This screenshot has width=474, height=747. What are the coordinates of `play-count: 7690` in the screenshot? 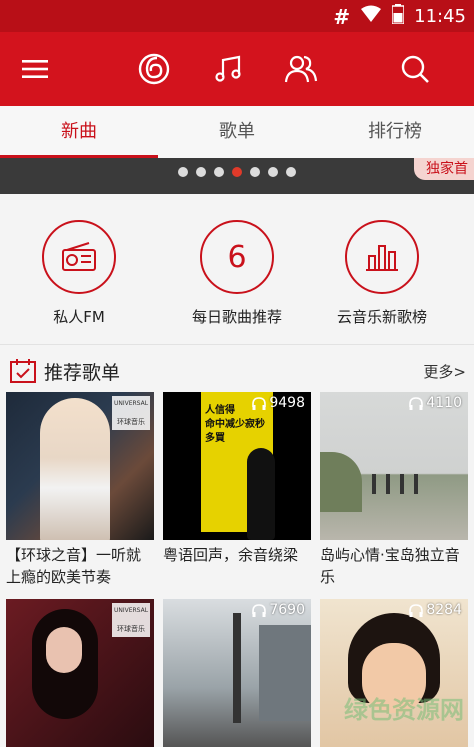 It's located at (278, 610).